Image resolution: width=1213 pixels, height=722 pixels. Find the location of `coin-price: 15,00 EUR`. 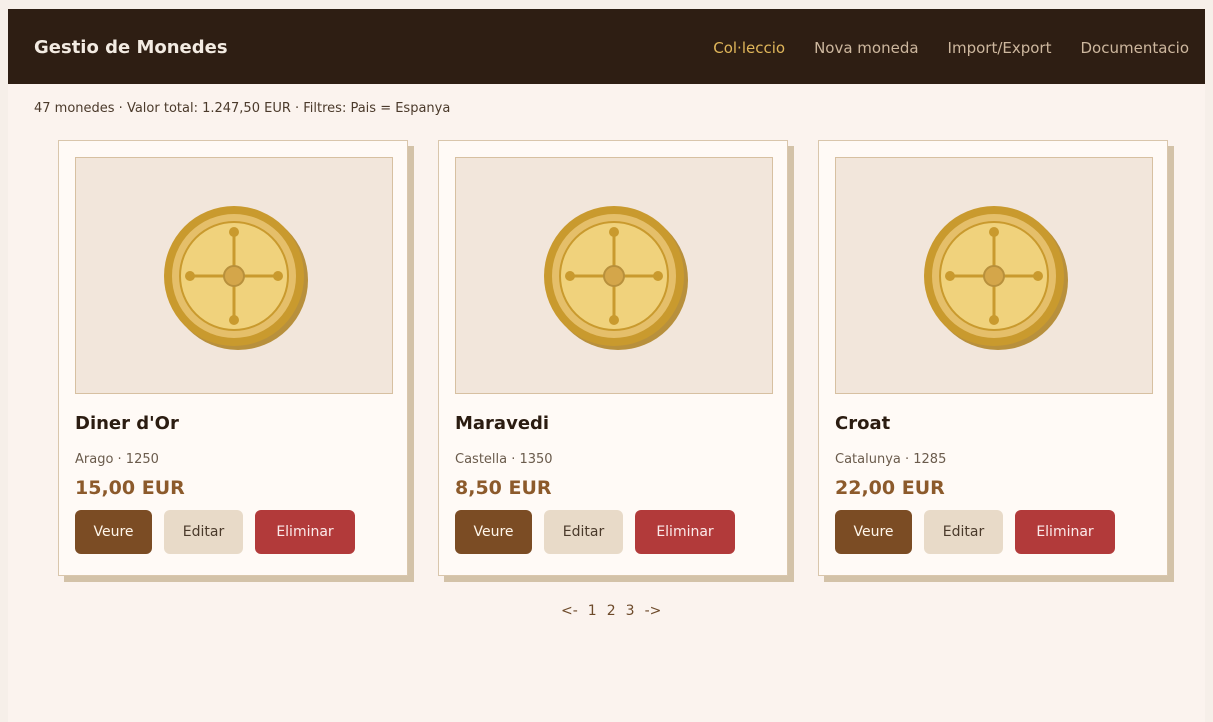

coin-price: 15,00 EUR is located at coordinates (130, 488).